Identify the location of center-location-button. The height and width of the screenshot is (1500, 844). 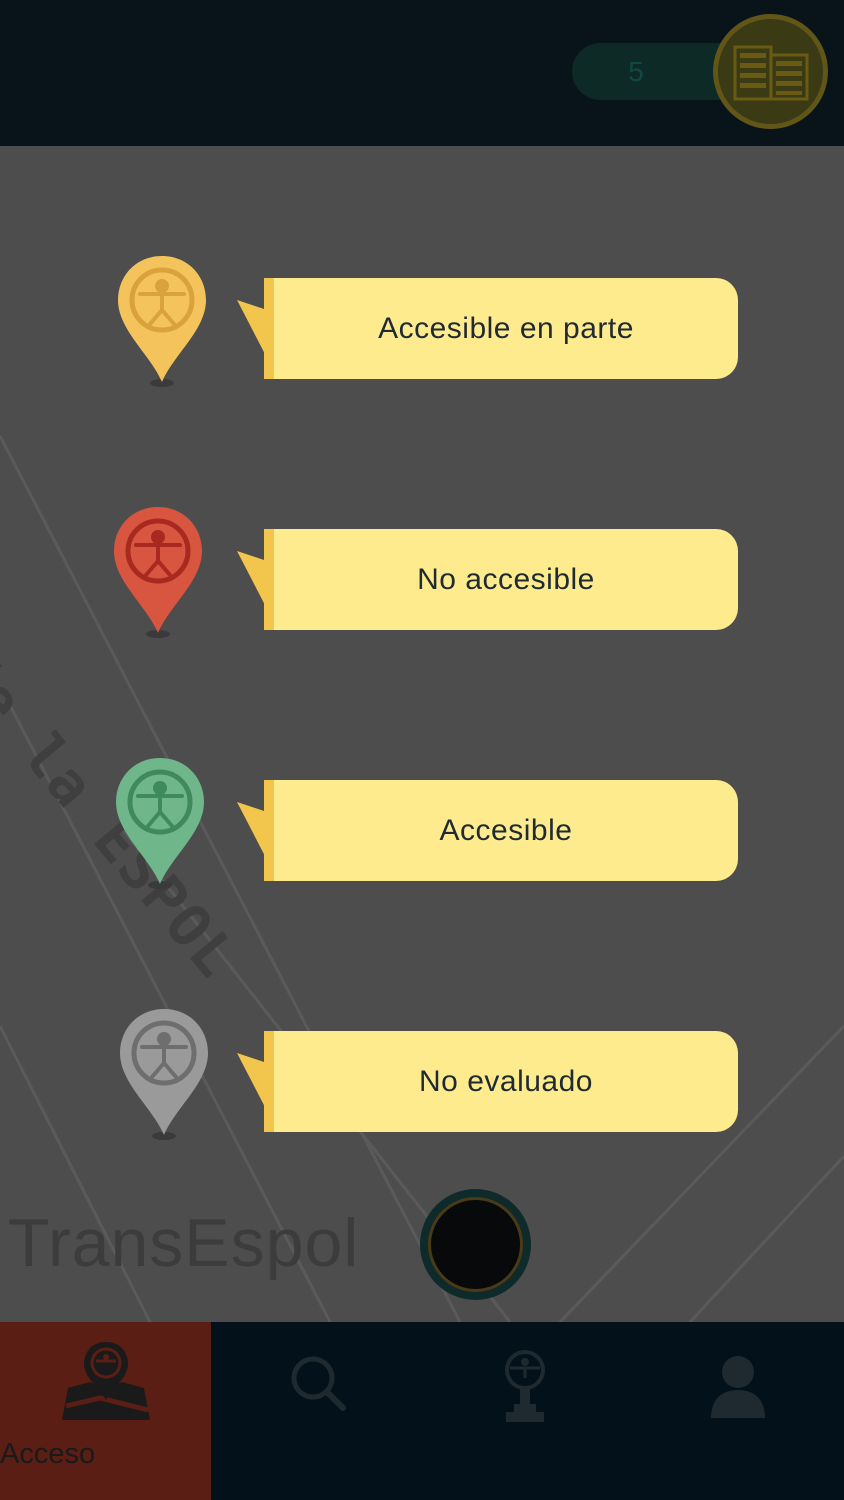
(475, 1244).